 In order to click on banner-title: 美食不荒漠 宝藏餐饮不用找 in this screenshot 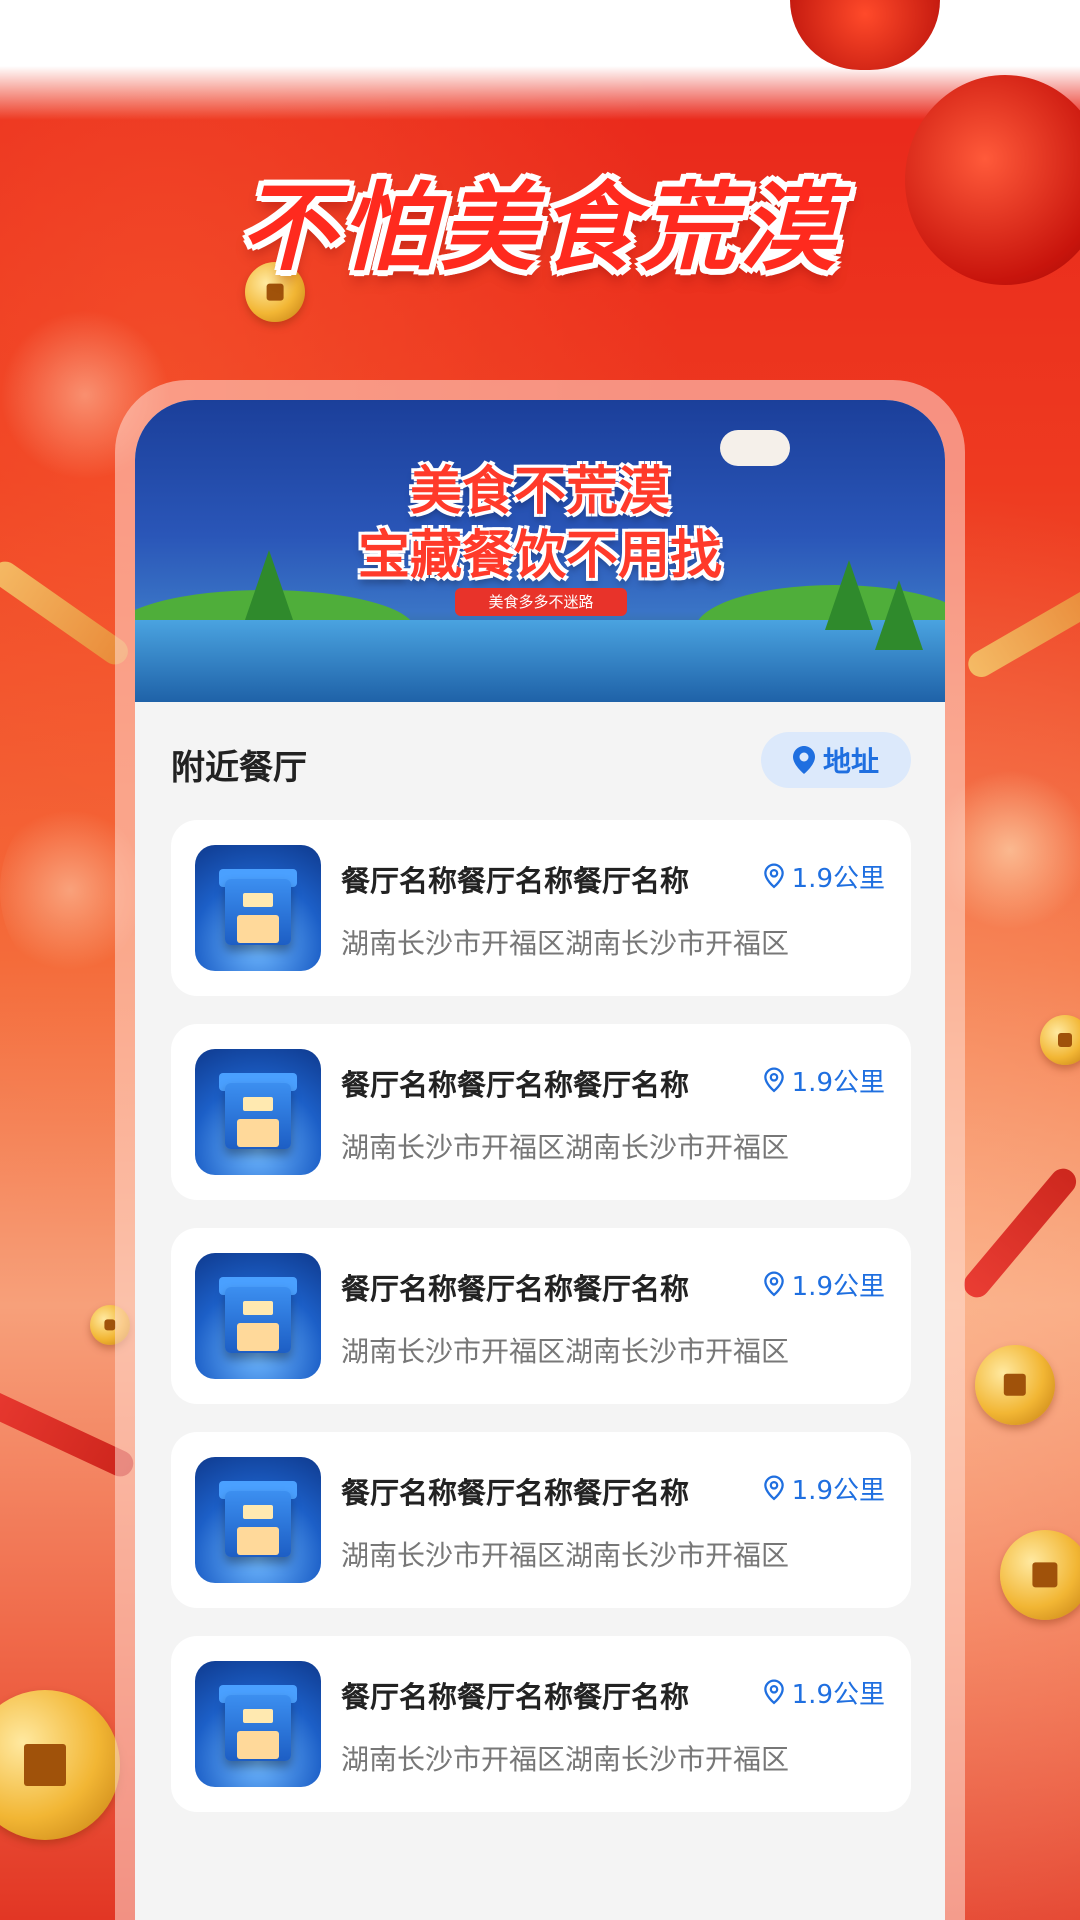, I will do `click(540, 524)`.